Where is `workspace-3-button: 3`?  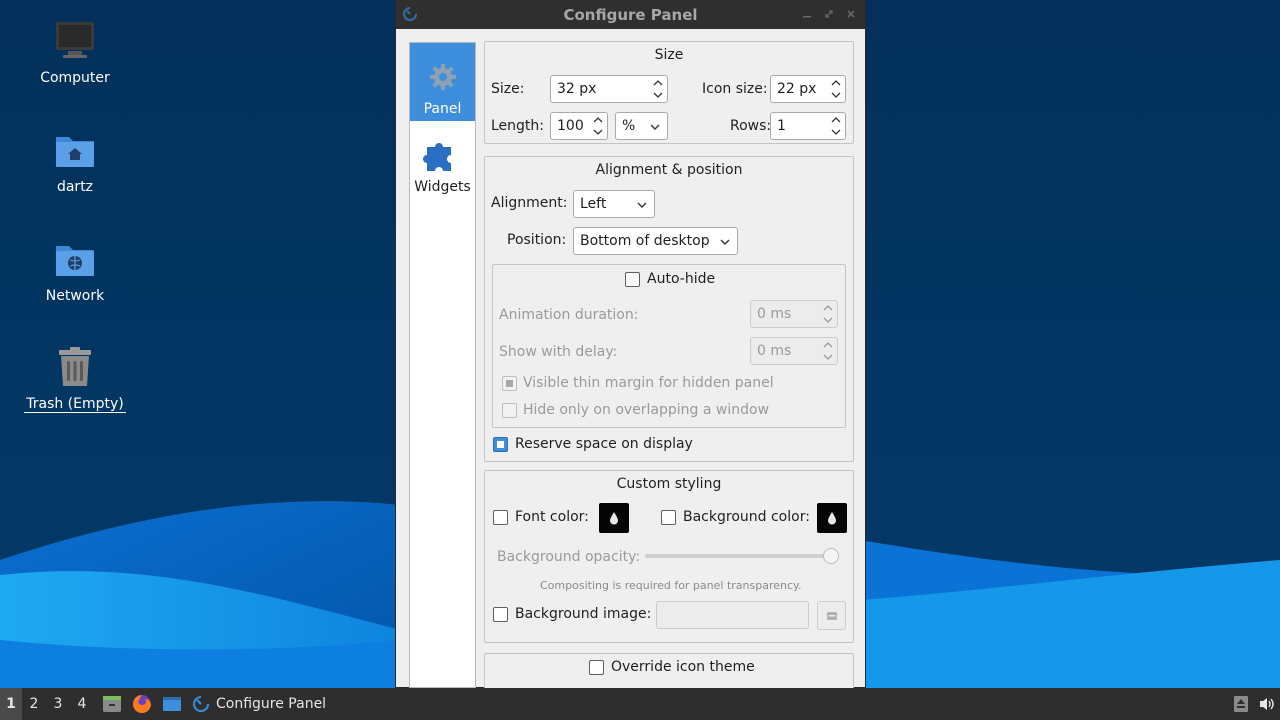
workspace-3-button: 3 is located at coordinates (58, 704).